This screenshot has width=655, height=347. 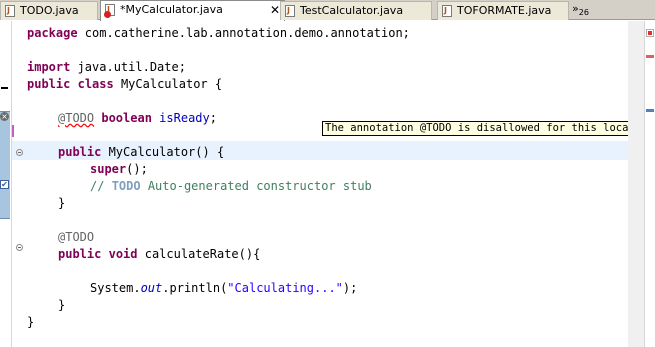 I want to click on tab-label: TODO.java, so click(x=49, y=10).